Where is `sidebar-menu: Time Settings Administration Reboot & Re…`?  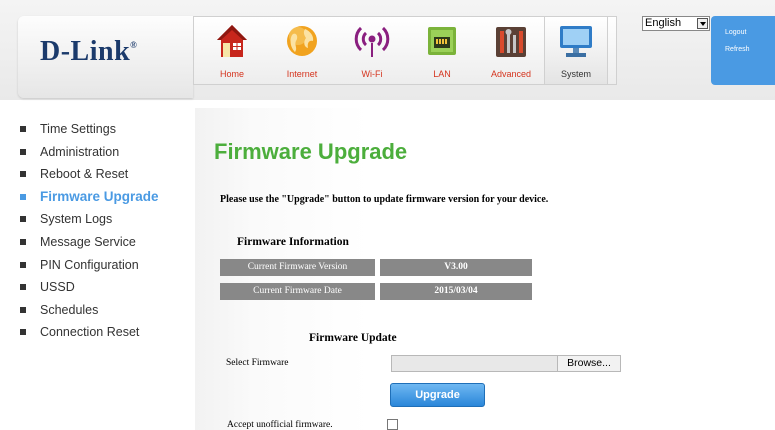
sidebar-menu: Time Settings Administration Reboot & Re… is located at coordinates (107, 233).